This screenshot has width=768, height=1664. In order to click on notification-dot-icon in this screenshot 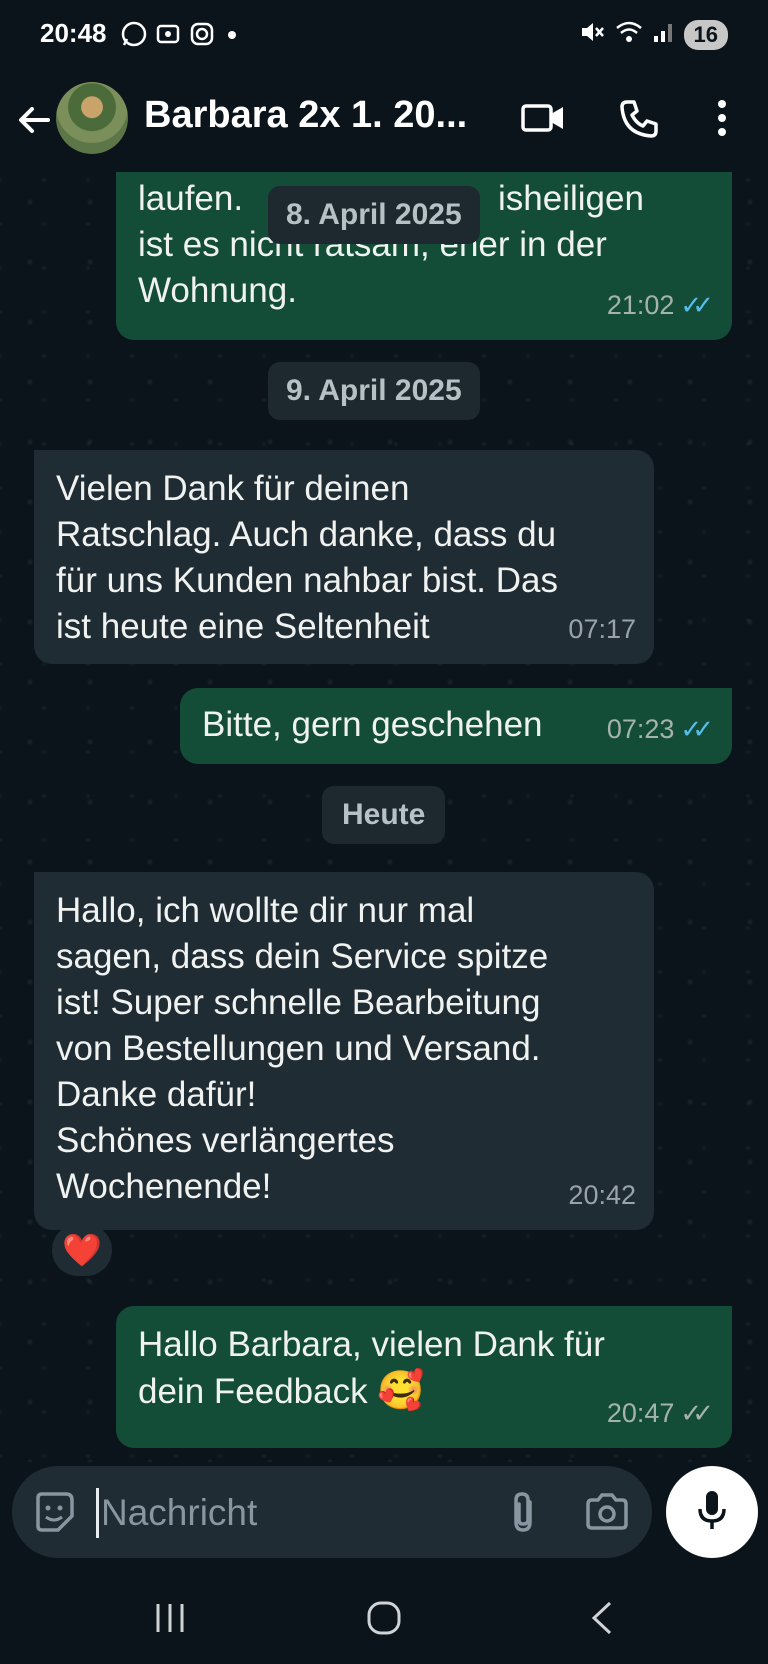, I will do `click(232, 36)`.